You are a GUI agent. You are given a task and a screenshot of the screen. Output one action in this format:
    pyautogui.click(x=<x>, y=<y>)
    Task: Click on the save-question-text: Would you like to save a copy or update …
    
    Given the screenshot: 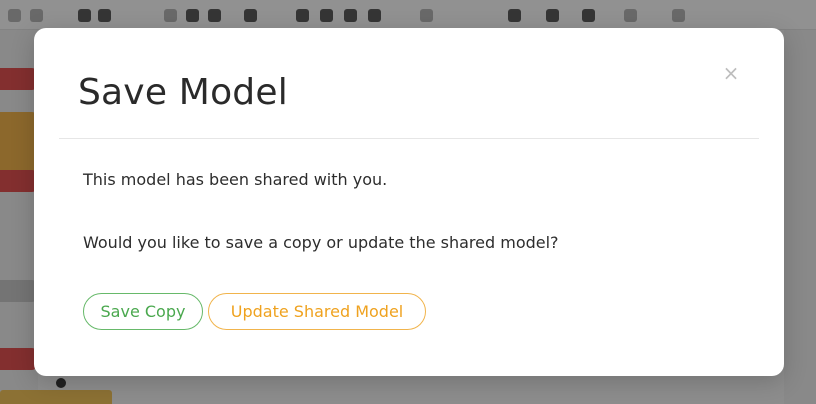 What is the action you would take?
    pyautogui.click(x=321, y=242)
    